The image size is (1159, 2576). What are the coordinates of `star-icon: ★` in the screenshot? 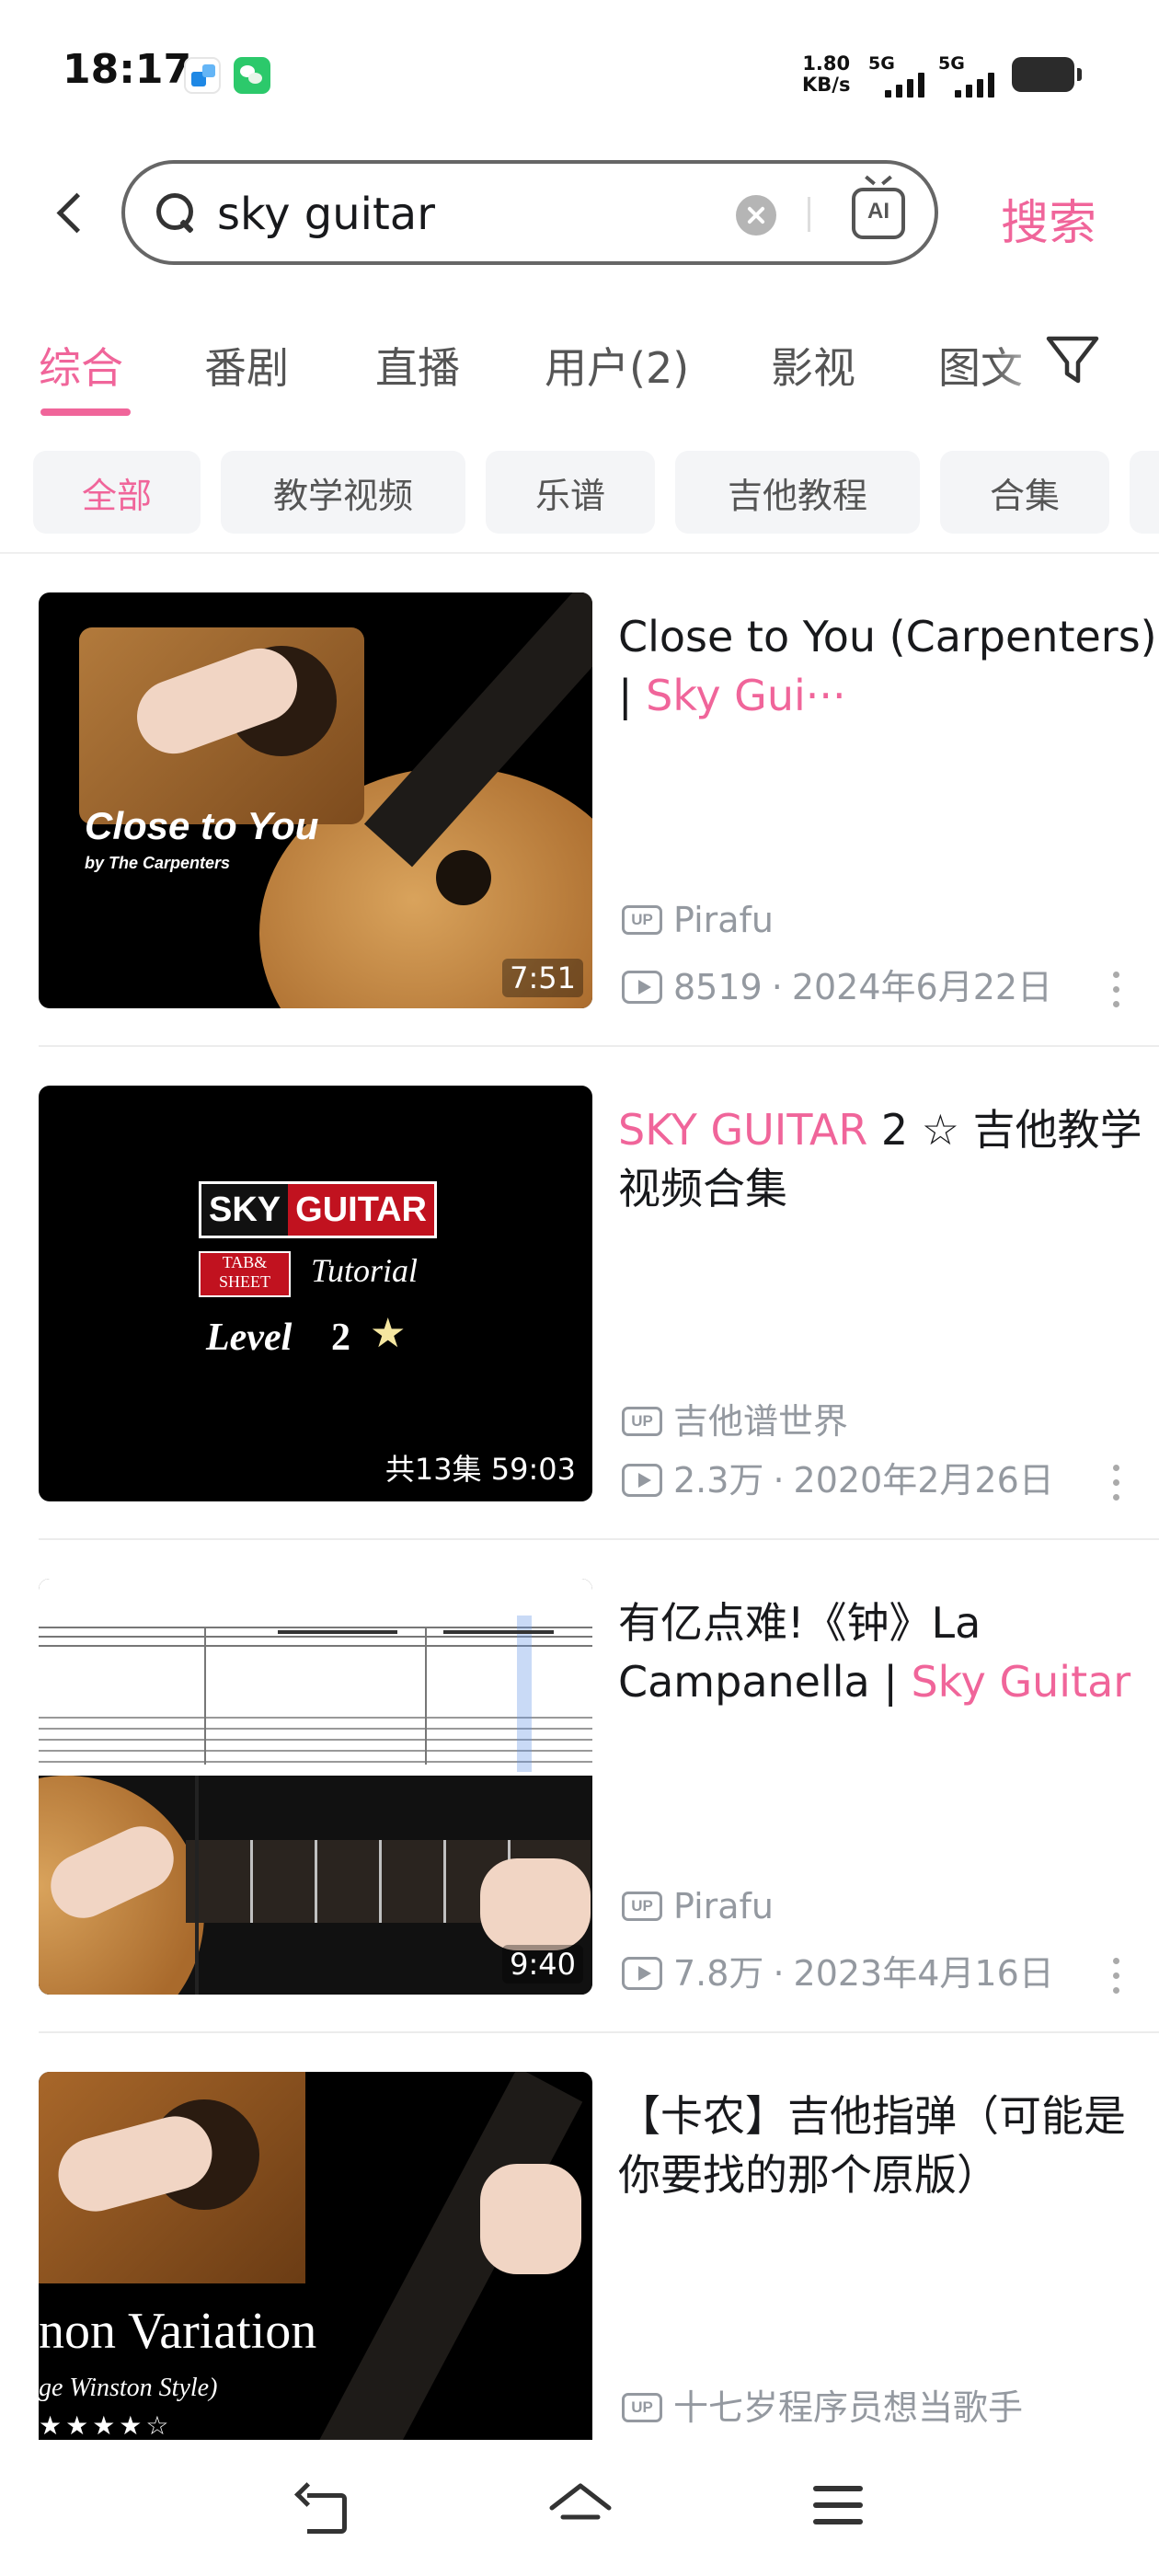 It's located at (388, 1333).